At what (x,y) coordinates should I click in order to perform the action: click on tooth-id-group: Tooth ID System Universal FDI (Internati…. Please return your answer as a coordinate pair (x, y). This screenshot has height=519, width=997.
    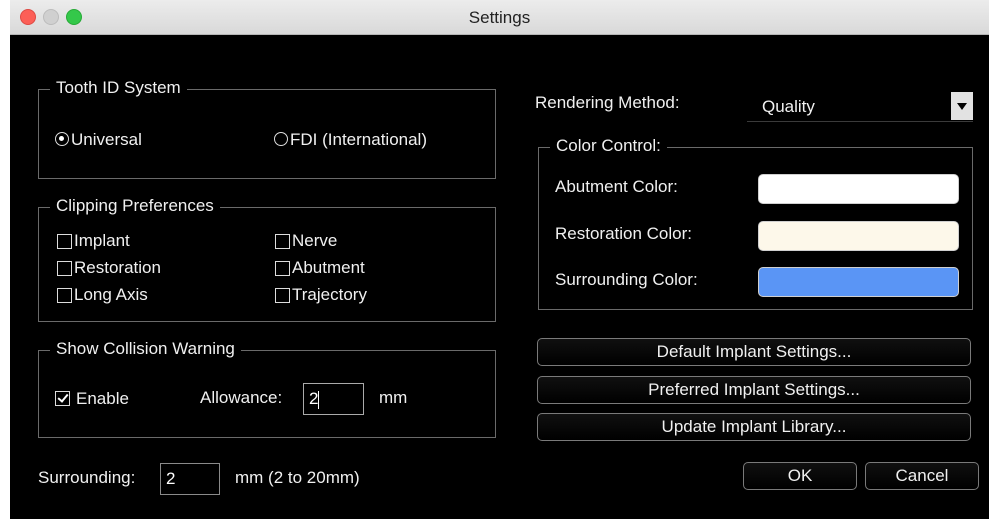
    Looking at the image, I should click on (267, 128).